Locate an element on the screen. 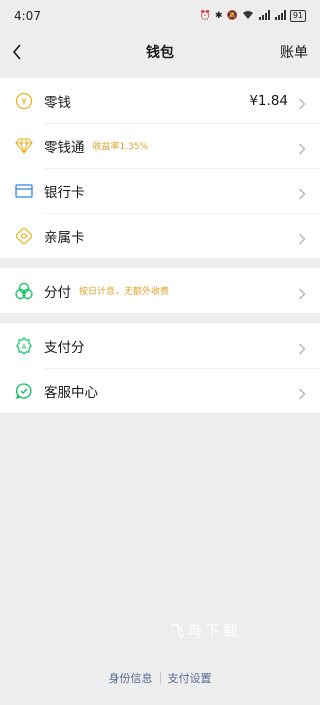 This screenshot has width=320, height=705. customer-service-row: 客服中心 is located at coordinates (160, 390).